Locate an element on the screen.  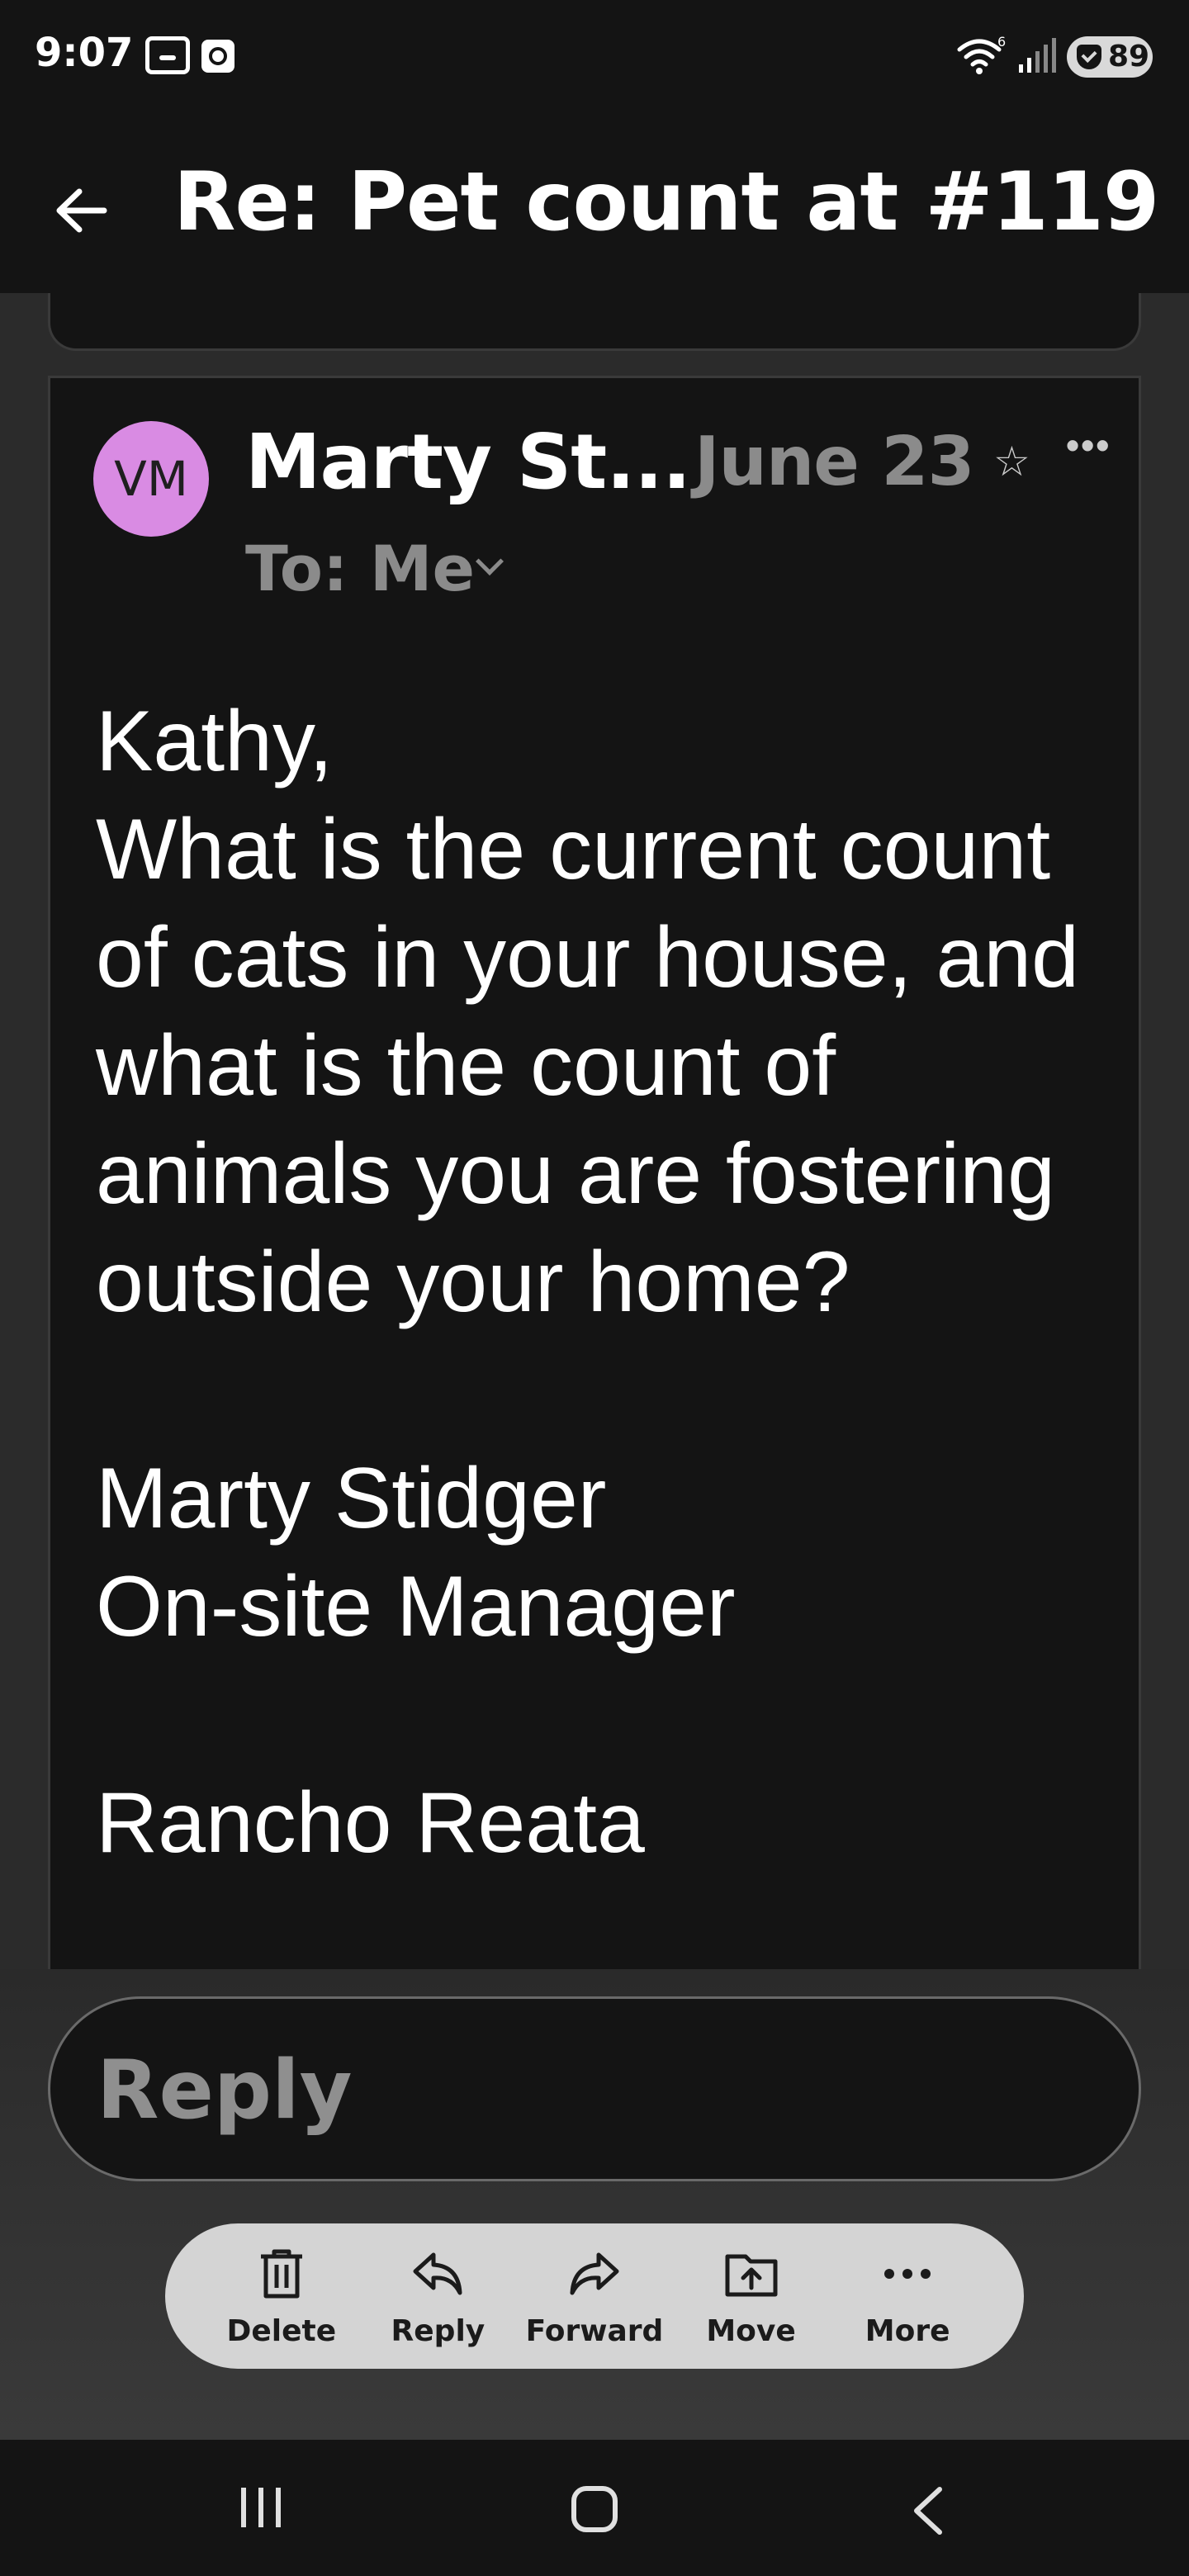
delete-button: Delete is located at coordinates (281, 2296).